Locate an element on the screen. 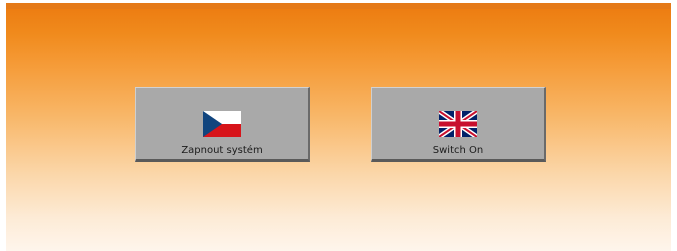 This screenshot has height=251, width=677. czech-flag-icon is located at coordinates (222, 124).